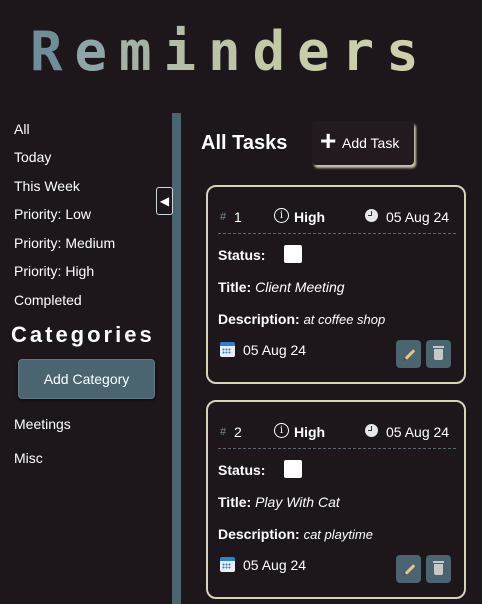 The image size is (482, 604). Describe the element at coordinates (64, 243) in the screenshot. I see `sidebar-item-priority-medium: Priority: Medium` at that location.